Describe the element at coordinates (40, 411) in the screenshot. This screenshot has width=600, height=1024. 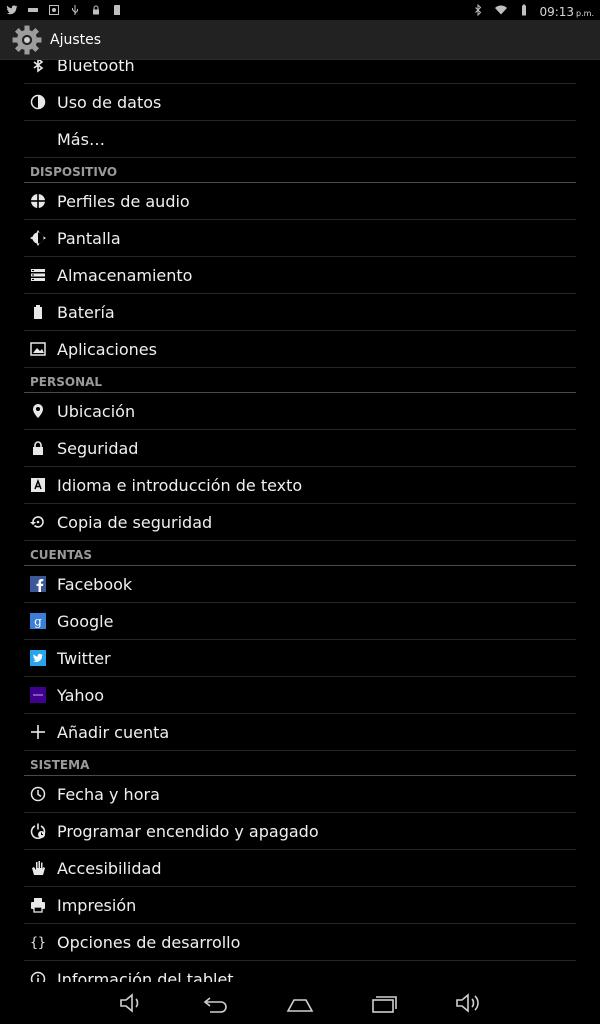
I see `location-icon` at that location.